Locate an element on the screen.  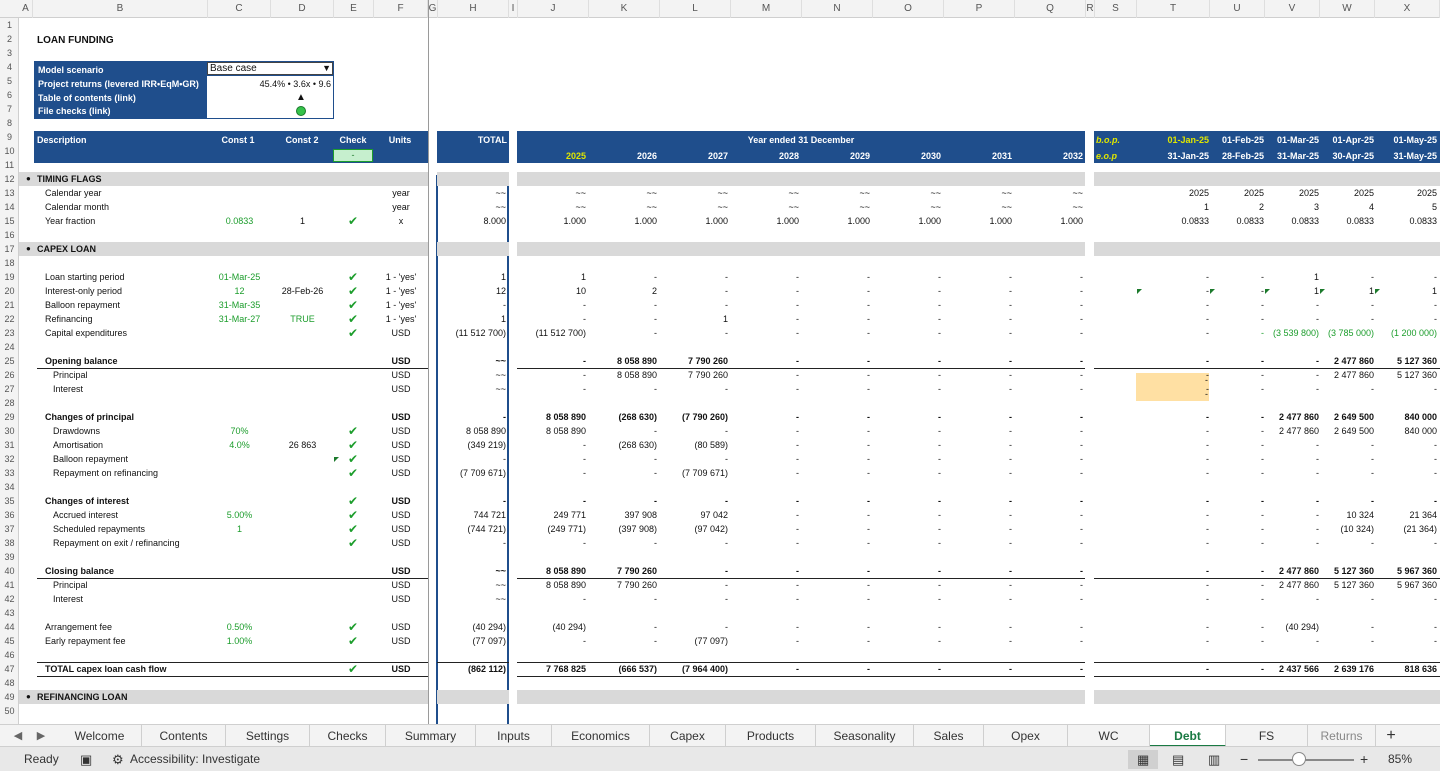
row-header: 40 is located at coordinates (9, 571).